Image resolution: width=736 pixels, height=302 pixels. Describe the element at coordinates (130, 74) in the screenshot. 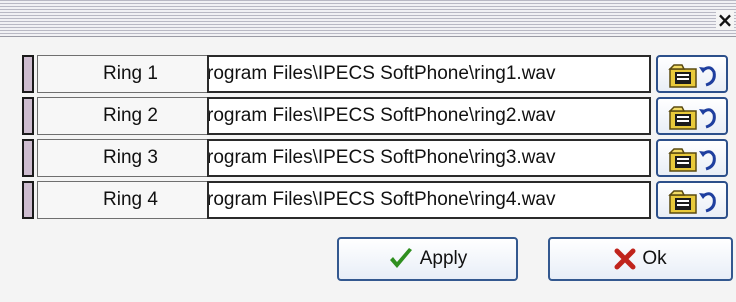

I see `ring-label: Ring 1` at that location.